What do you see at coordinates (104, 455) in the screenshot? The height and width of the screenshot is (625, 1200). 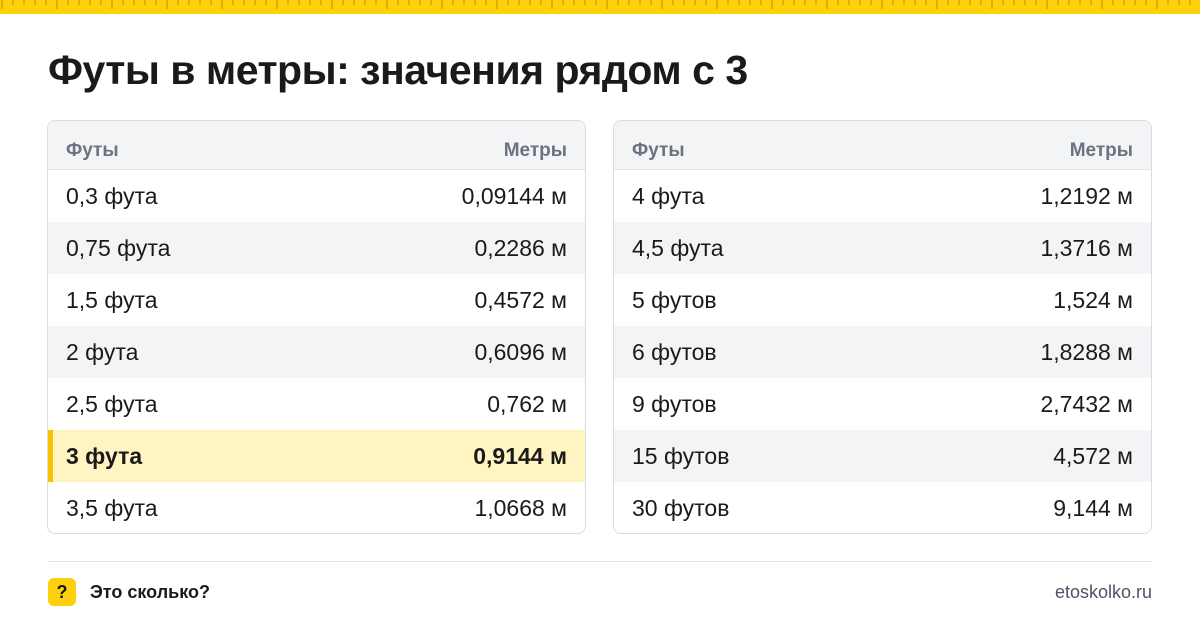 I see `cell-feet: 3 фута` at bounding box center [104, 455].